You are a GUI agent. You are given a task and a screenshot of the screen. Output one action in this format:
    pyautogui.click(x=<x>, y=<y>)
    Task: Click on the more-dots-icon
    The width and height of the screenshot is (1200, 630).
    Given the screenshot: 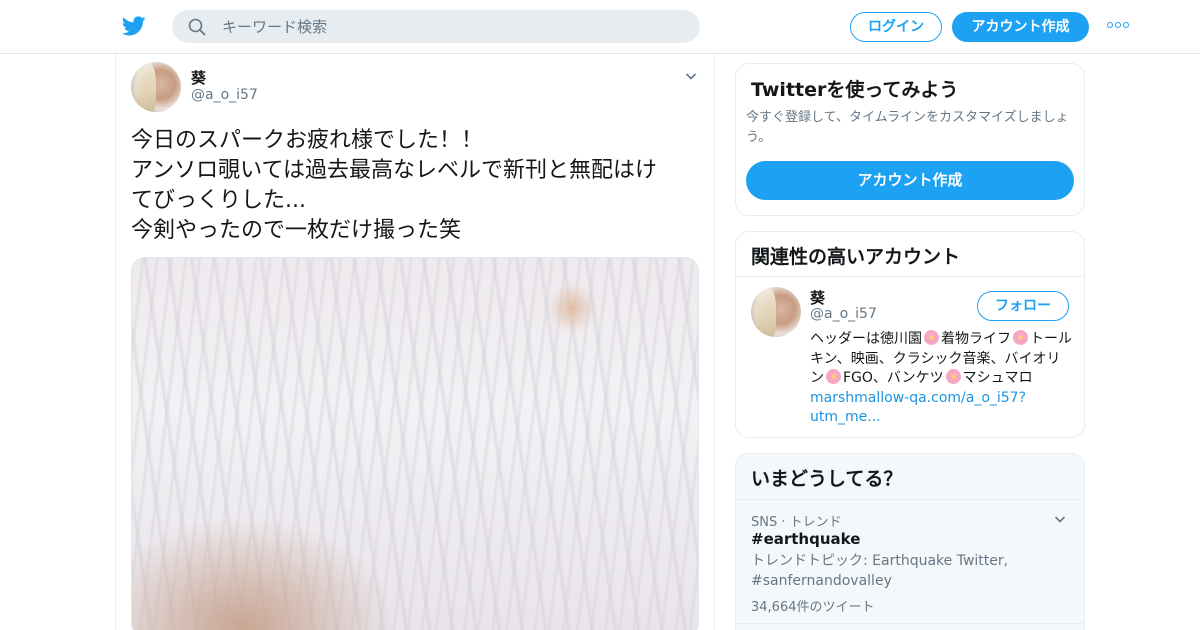 What is the action you would take?
    pyautogui.click(x=1118, y=26)
    